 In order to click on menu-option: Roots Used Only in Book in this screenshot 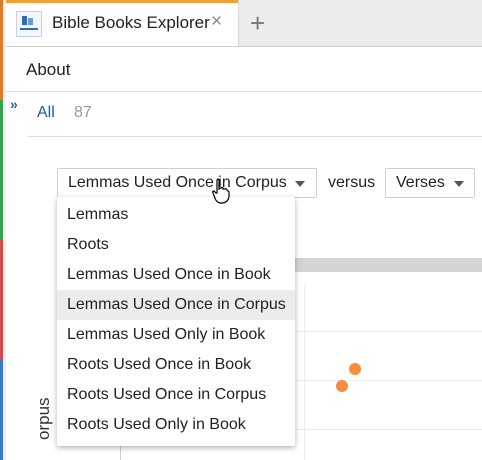, I will do `click(176, 425)`.